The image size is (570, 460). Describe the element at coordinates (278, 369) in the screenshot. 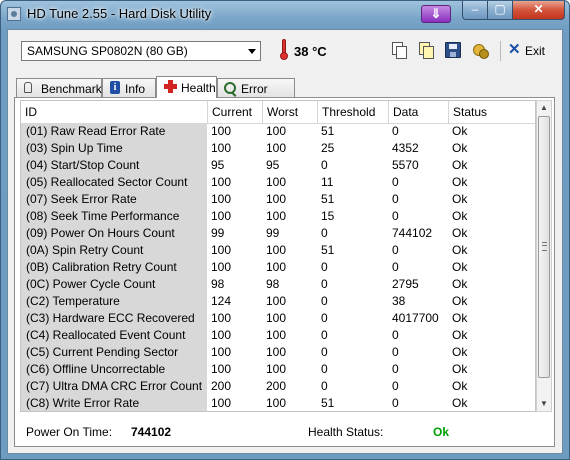

I see `table-row: (C6) Offline Uncorrectable 100 100 0 0 Ok` at that location.